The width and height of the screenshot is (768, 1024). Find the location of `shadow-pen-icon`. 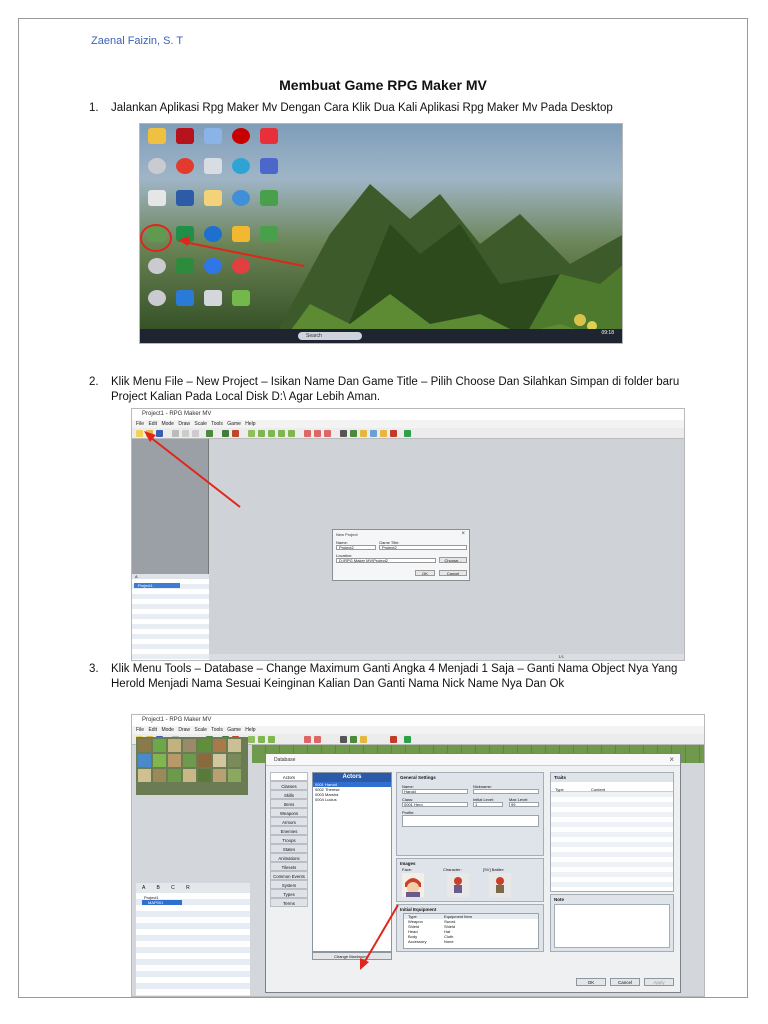

shadow-pen-icon is located at coordinates (291, 433).